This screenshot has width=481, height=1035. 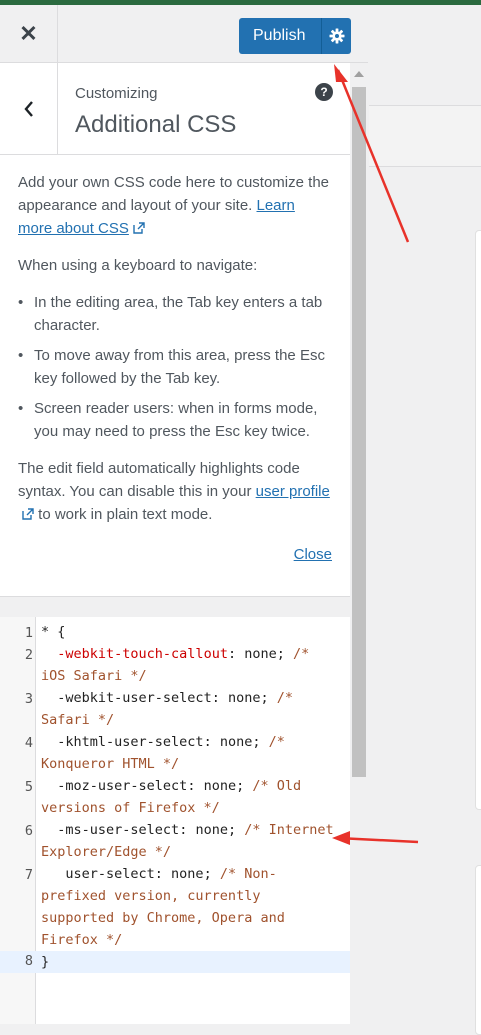 What do you see at coordinates (134, 654) in the screenshot?
I see `css-property: -webkit-touch-callout` at bounding box center [134, 654].